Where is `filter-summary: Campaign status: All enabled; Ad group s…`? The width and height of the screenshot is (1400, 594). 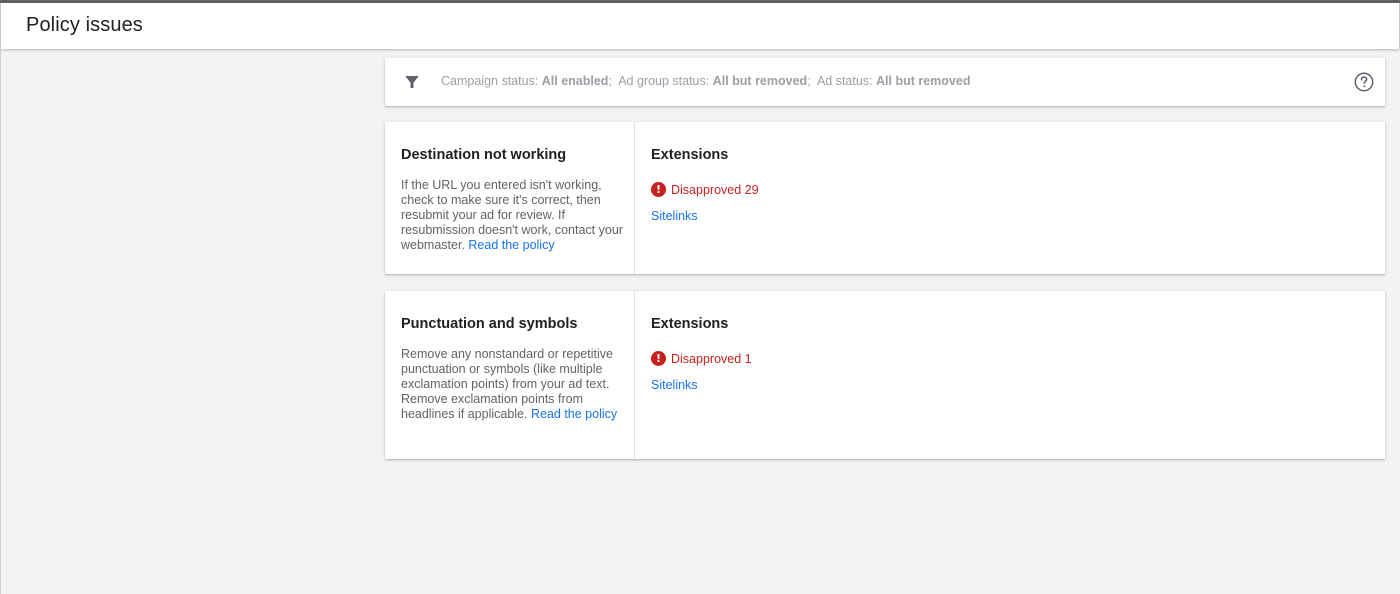
filter-summary: Campaign status: All enabled; Ad group s… is located at coordinates (705, 81).